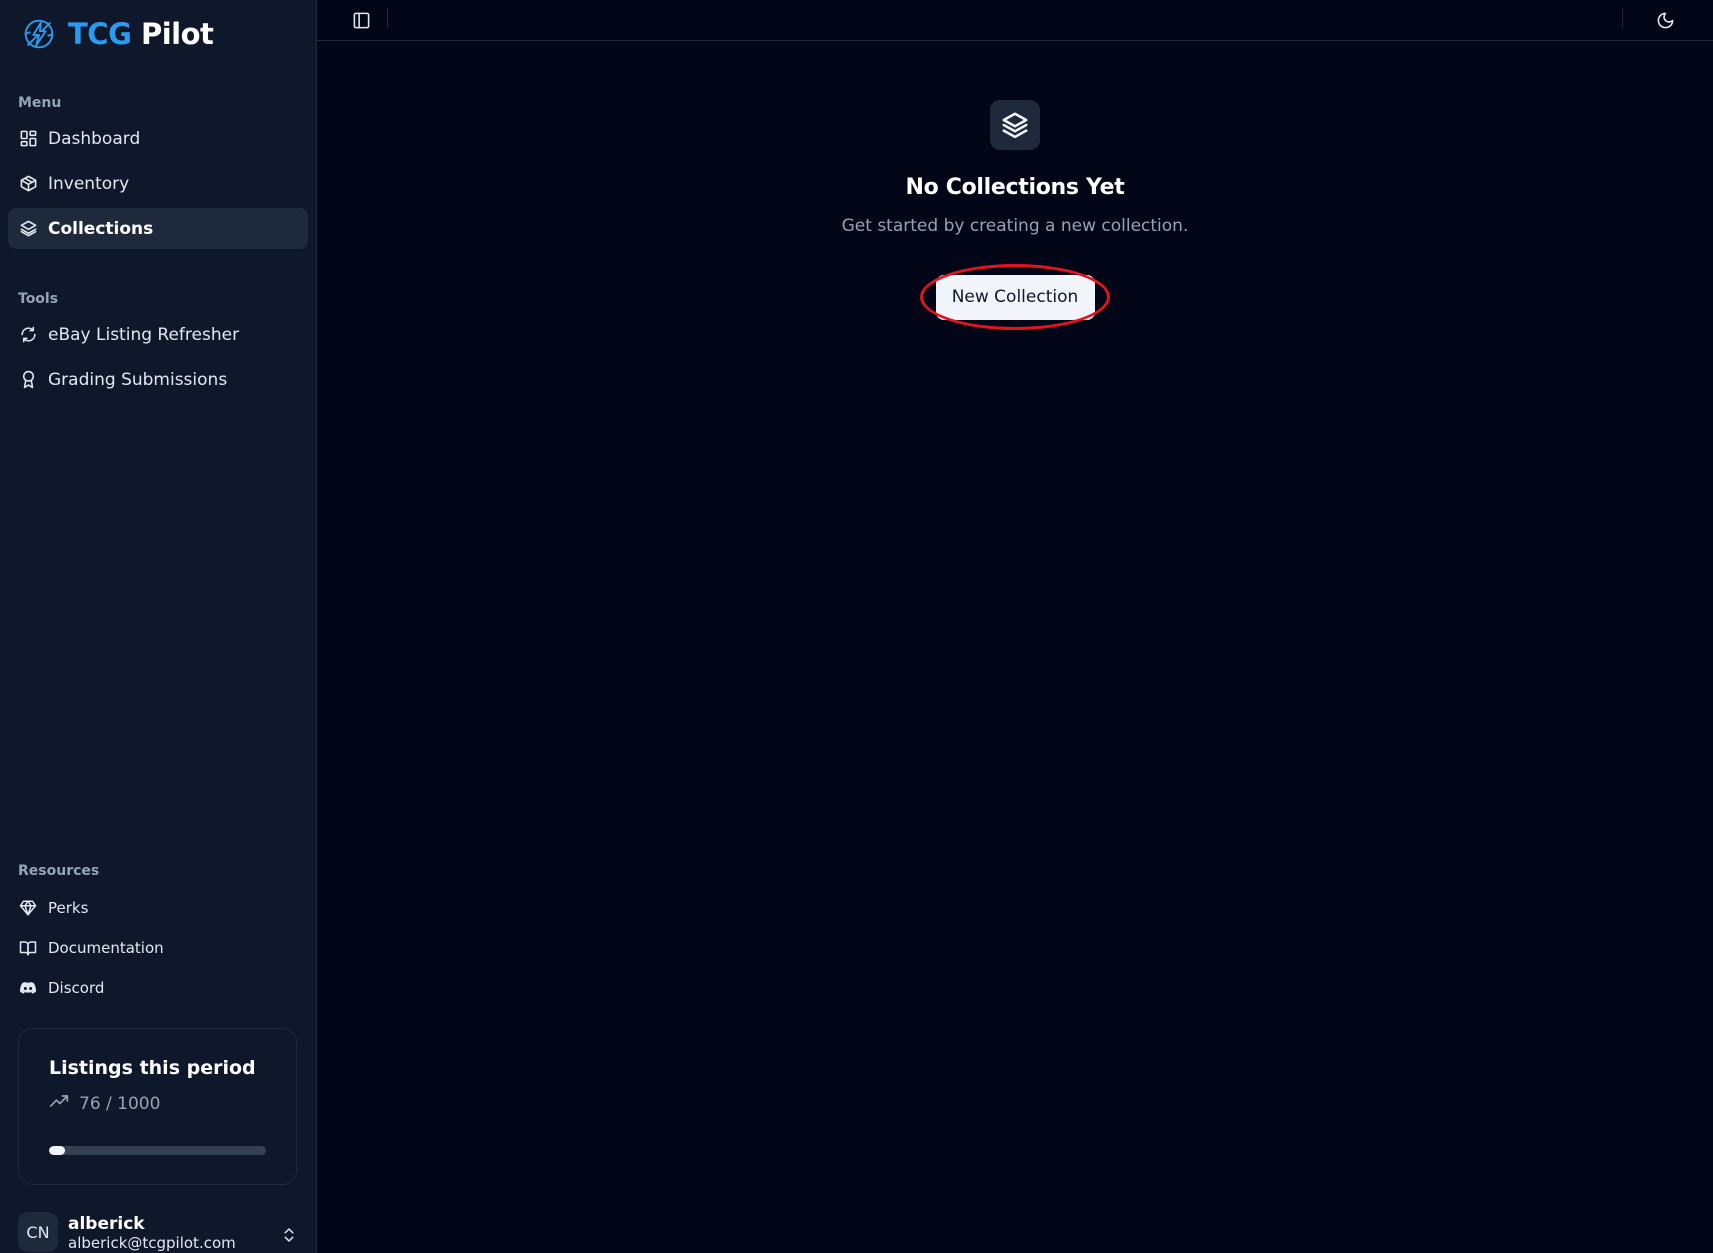 The height and width of the screenshot is (1253, 1713). Describe the element at coordinates (94, 138) in the screenshot. I see `sidebar-item-label: Dashboard` at that location.